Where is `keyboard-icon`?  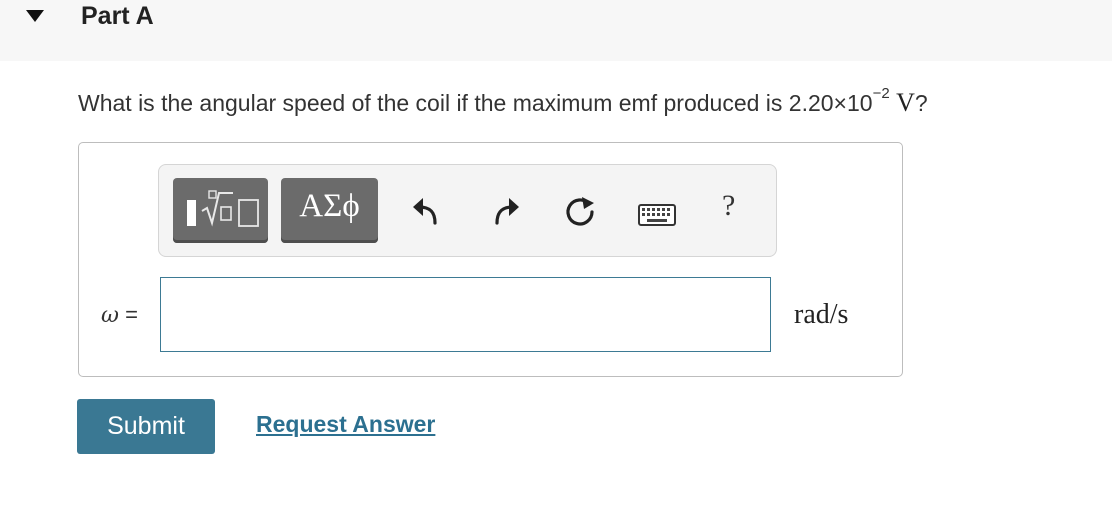
keyboard-icon is located at coordinates (657, 217).